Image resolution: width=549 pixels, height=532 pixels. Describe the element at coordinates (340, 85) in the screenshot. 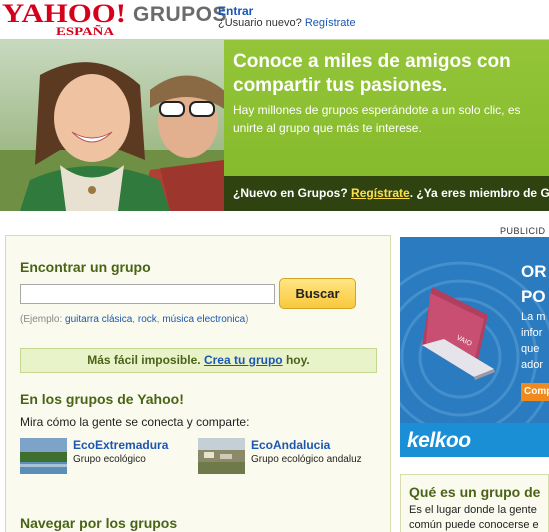

I see `banner-headline-line2: compartir tus pasiones.` at that location.